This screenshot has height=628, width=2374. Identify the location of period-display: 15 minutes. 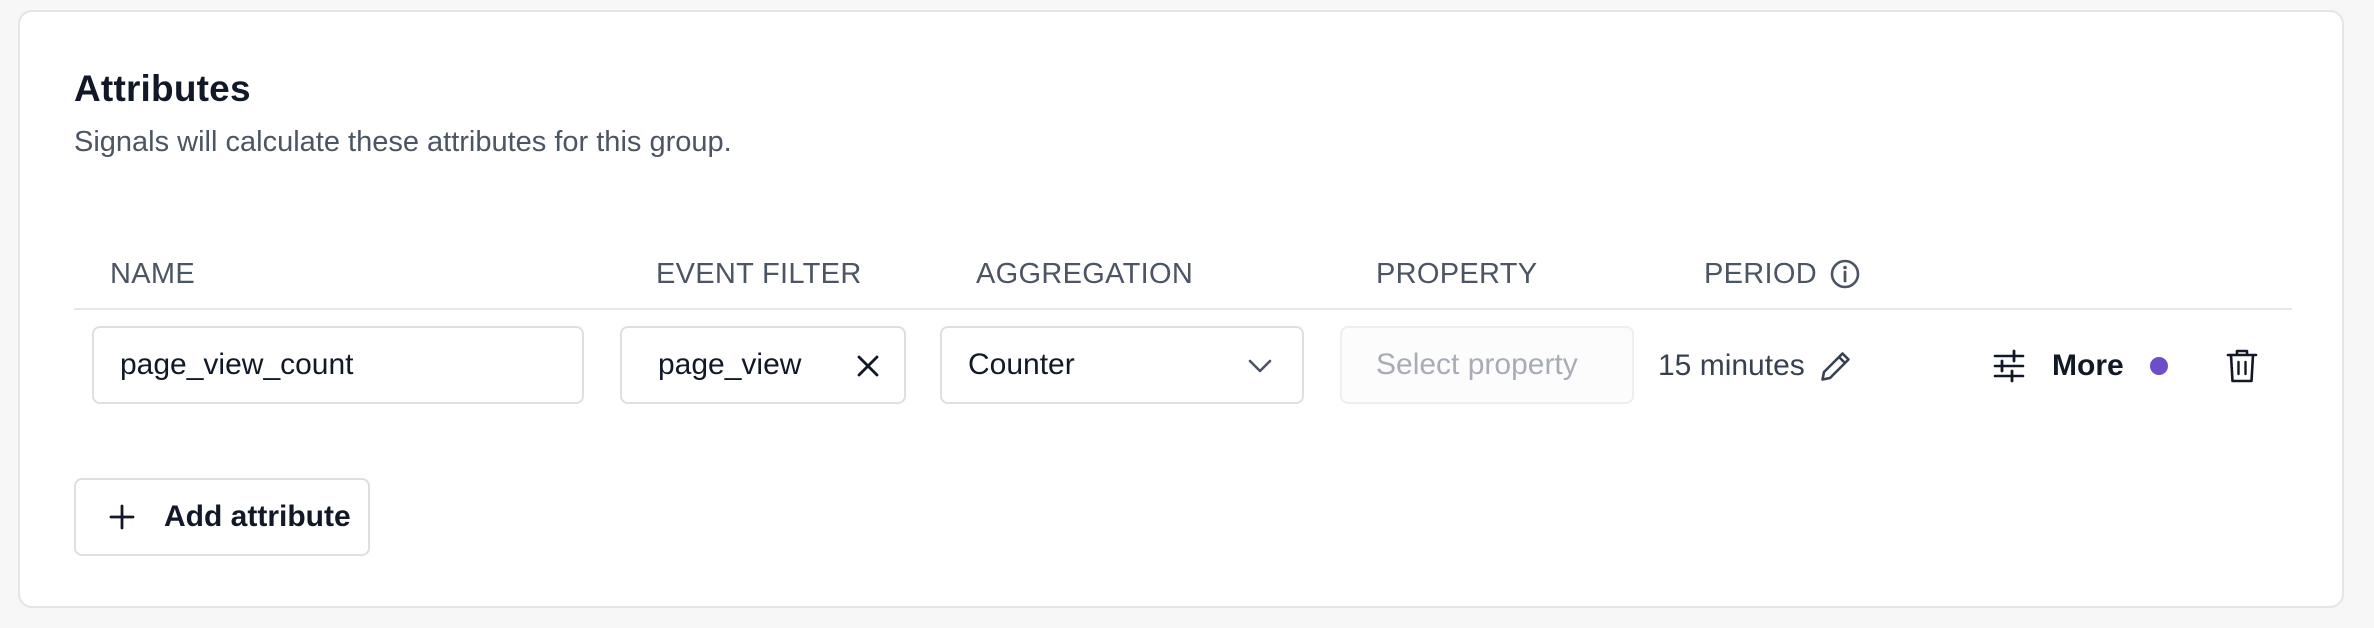
(1756, 366).